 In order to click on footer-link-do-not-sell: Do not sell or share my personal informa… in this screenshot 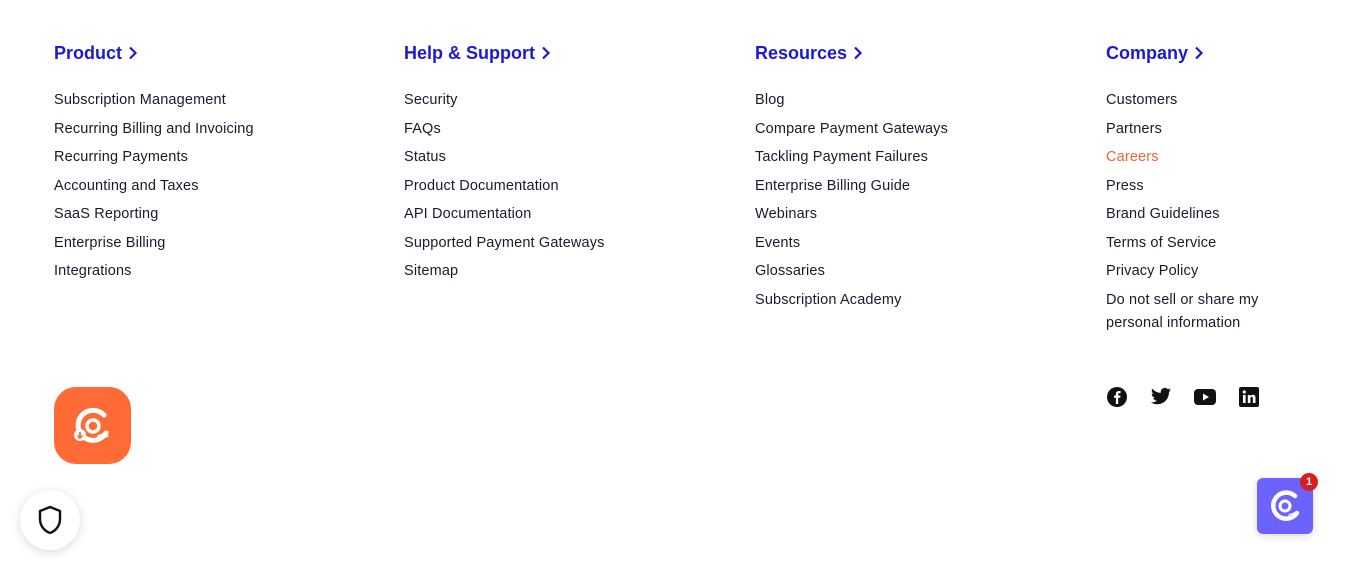, I will do `click(1191, 312)`.